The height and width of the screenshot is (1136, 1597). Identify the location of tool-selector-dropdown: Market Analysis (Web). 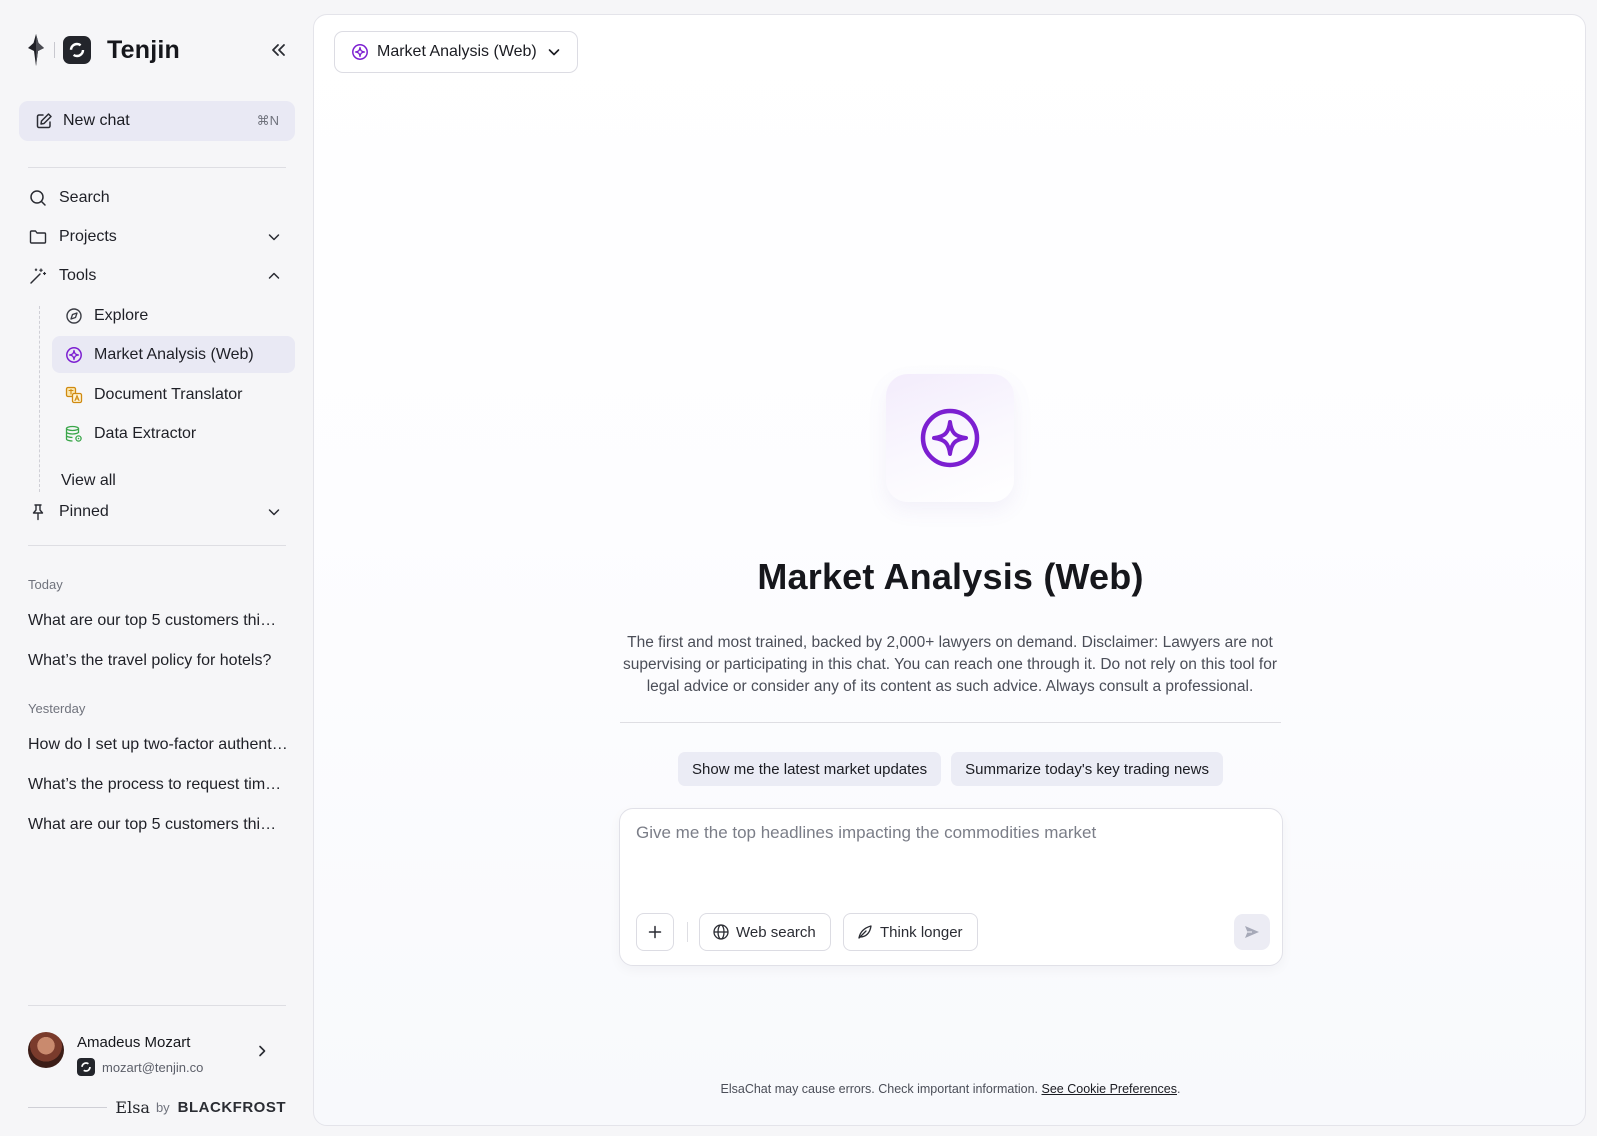
(456, 52).